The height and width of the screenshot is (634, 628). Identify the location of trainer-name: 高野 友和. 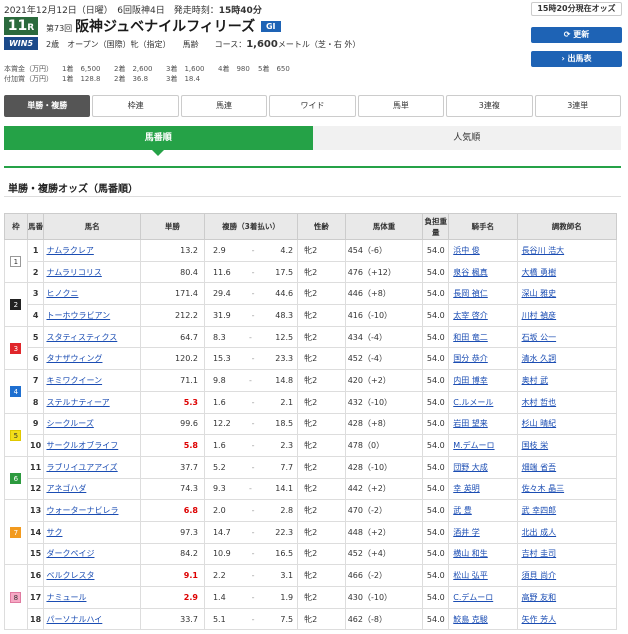
(567, 597).